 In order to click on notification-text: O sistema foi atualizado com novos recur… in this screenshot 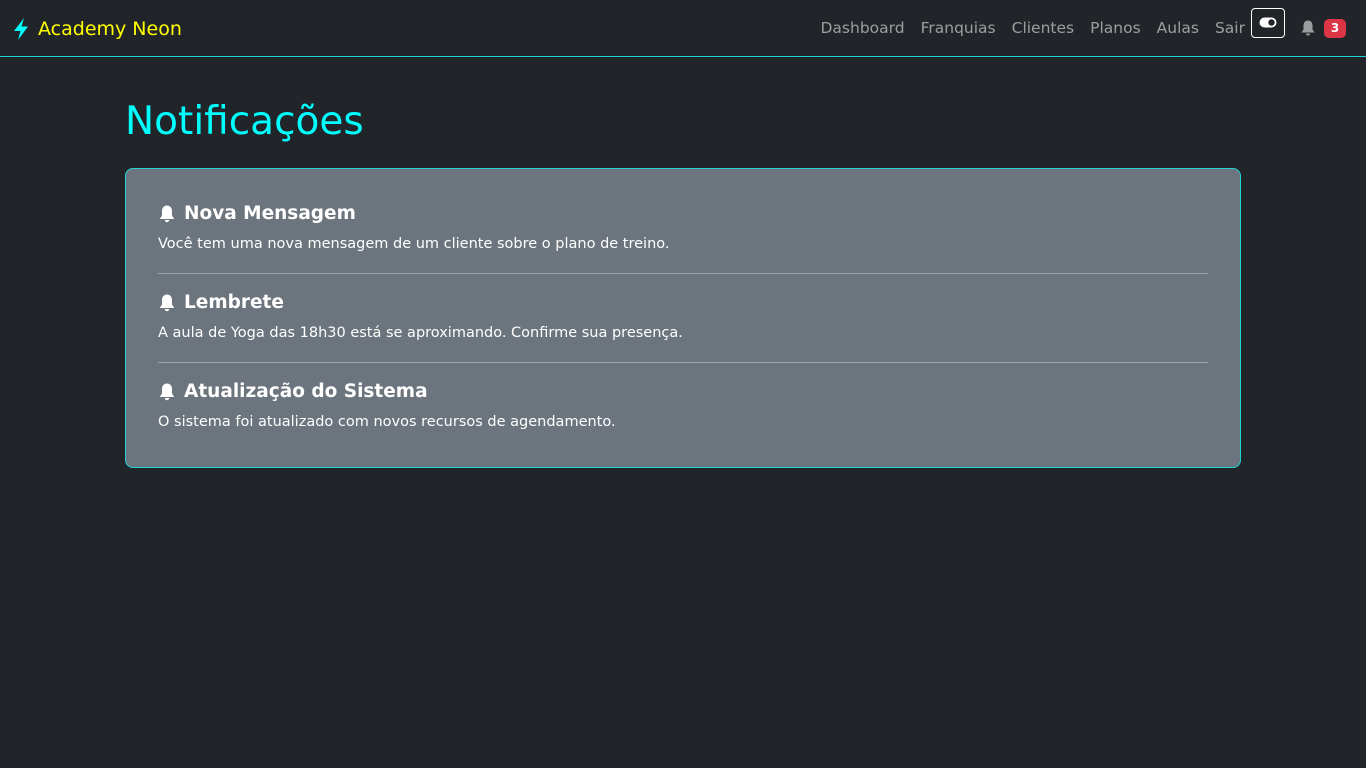, I will do `click(387, 422)`.